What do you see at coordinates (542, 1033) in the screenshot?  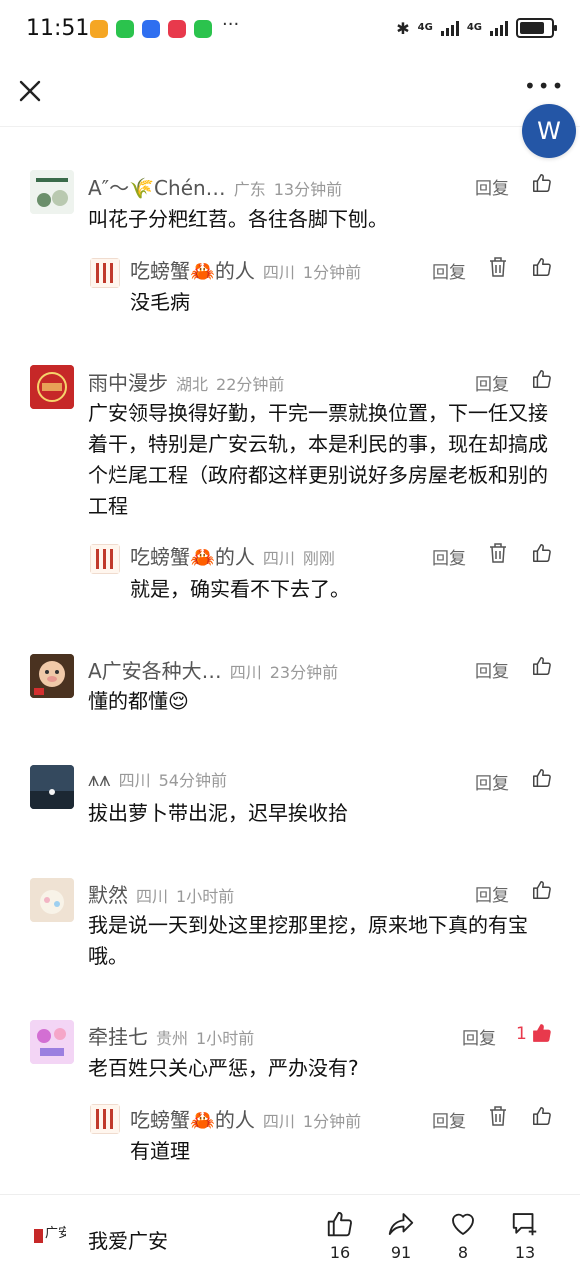 I see `liked-icon` at bounding box center [542, 1033].